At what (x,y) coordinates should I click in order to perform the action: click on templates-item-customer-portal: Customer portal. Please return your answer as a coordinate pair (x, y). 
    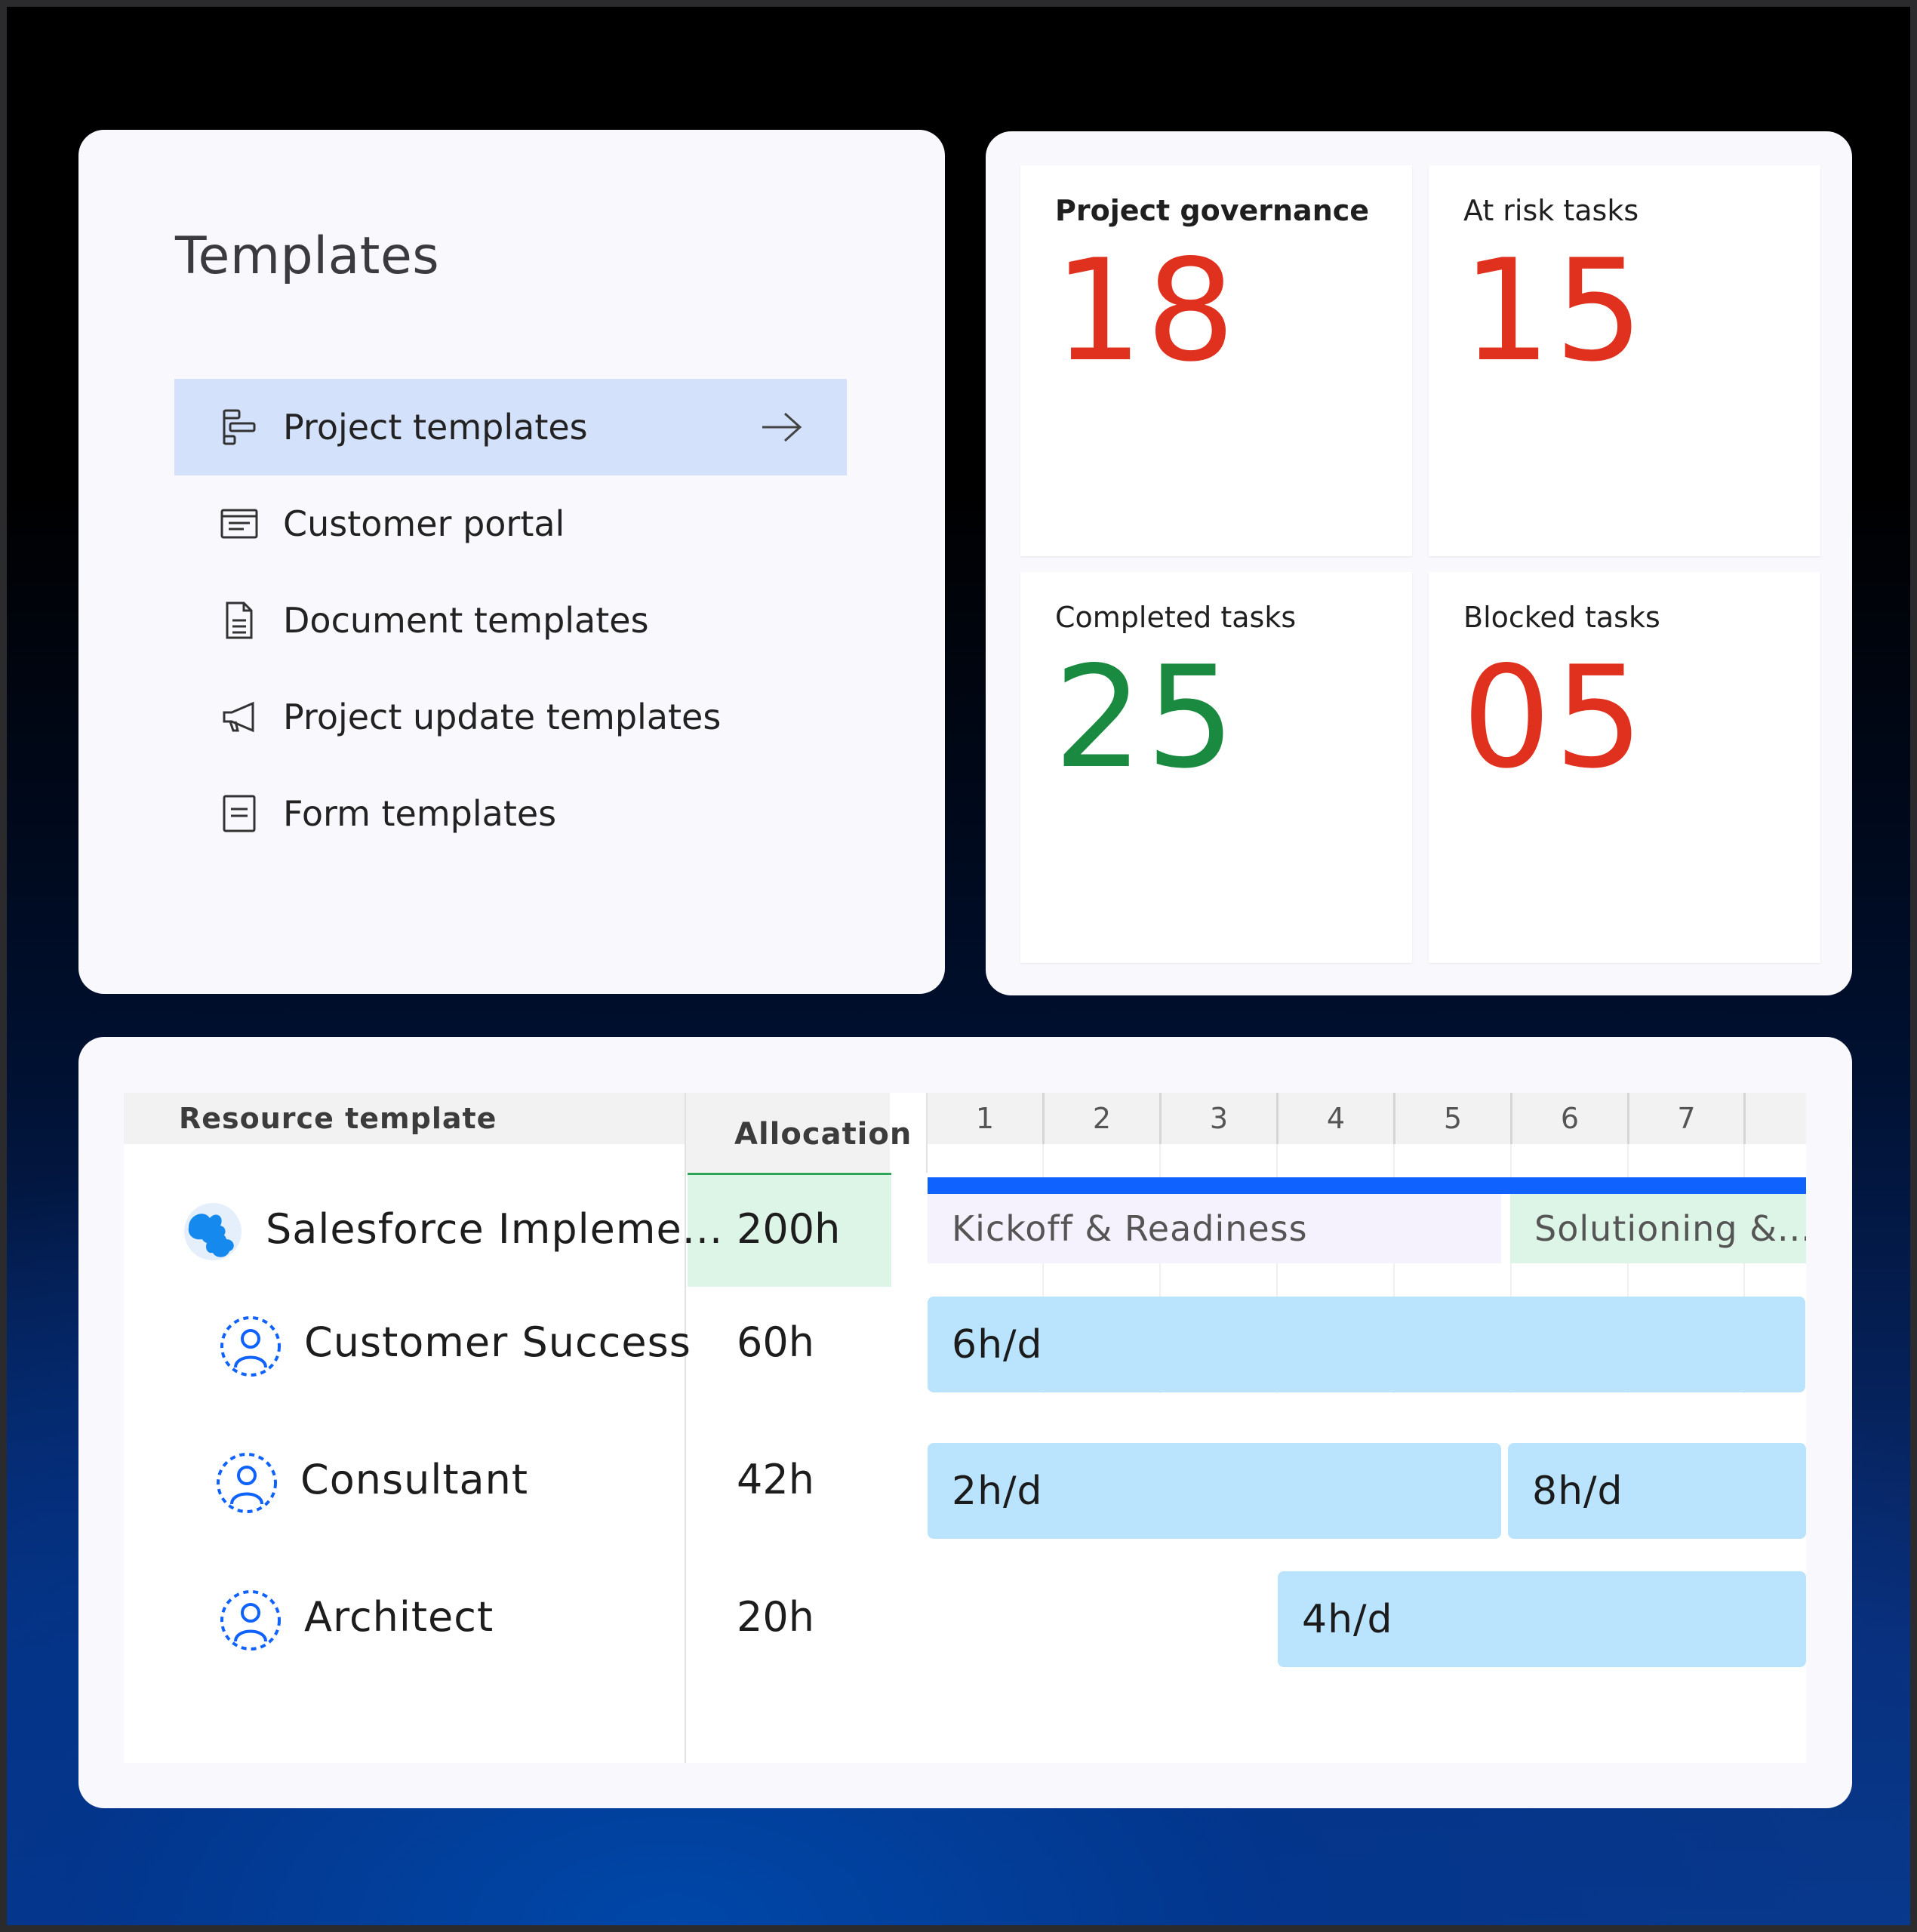
    Looking at the image, I should click on (511, 523).